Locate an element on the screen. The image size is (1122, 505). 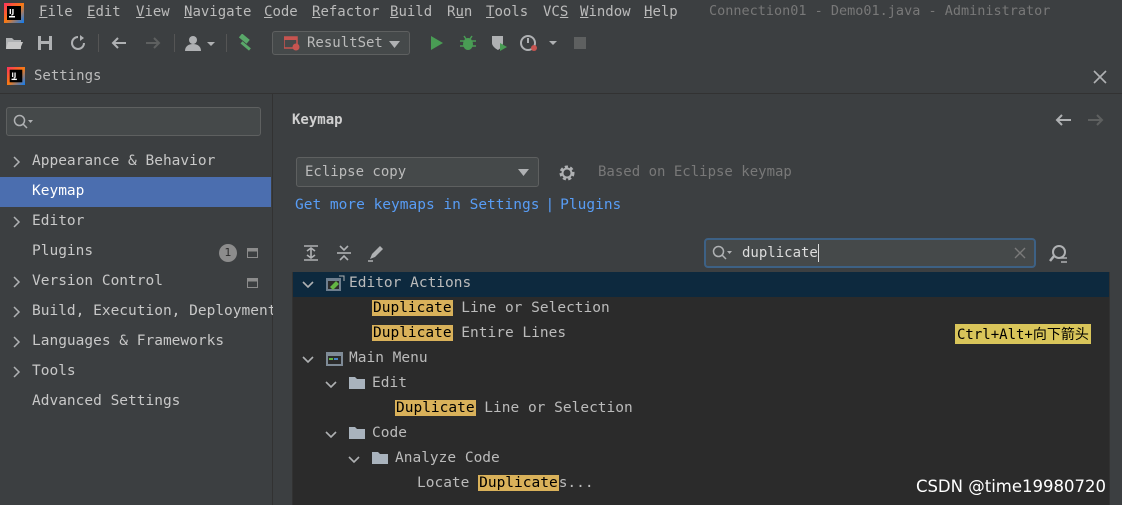
sidebar-item-build-execution-deployment: Build, Execution, Deployment is located at coordinates (138, 312).